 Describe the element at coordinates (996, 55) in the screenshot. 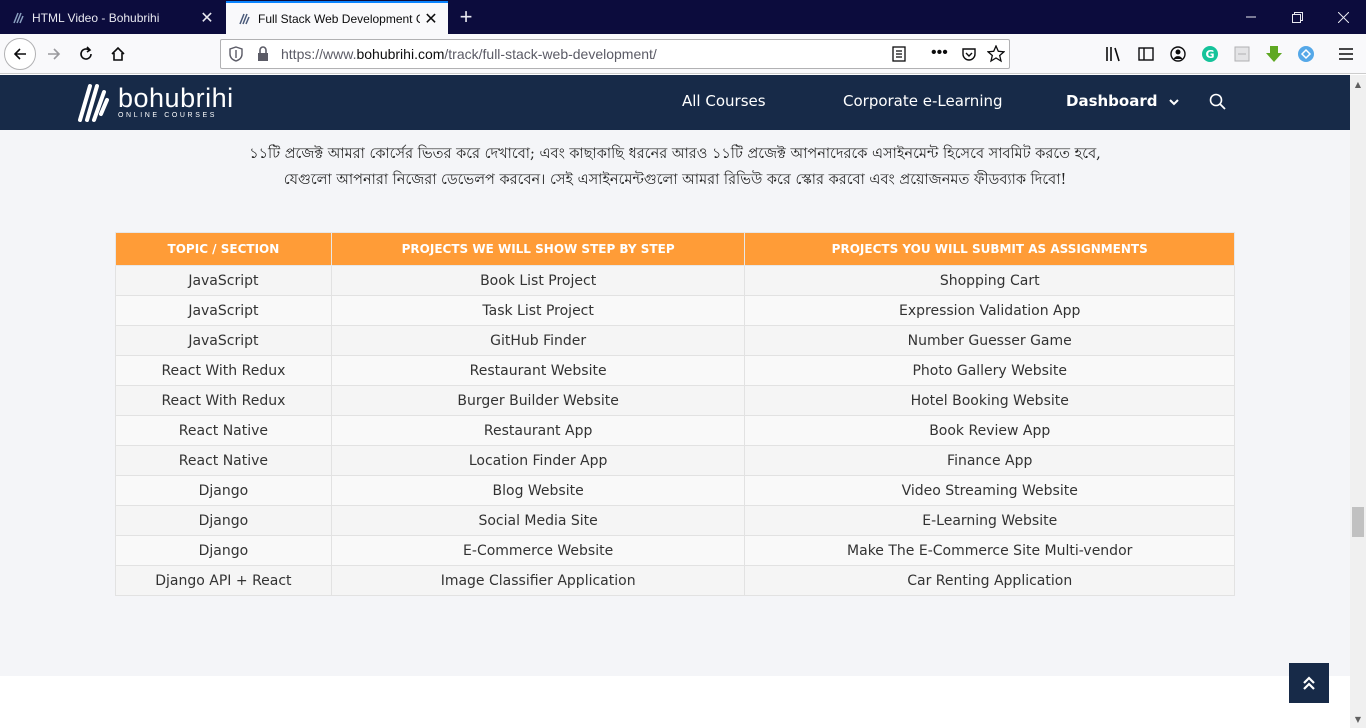

I see `bookmark-star-icon` at that location.